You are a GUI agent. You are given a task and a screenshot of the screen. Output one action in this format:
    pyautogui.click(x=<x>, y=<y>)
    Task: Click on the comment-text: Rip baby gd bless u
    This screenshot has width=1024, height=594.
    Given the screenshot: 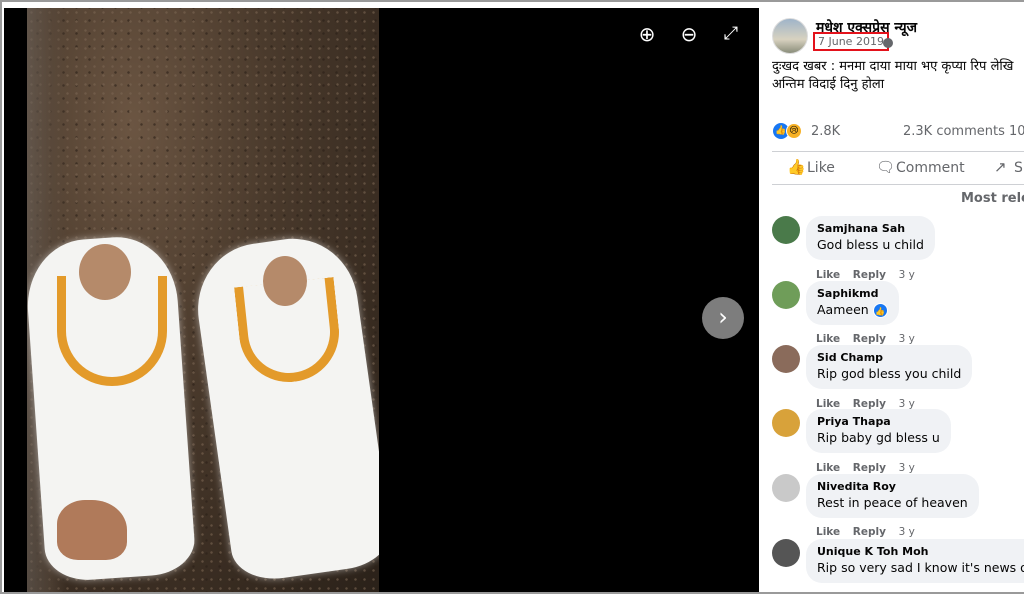 What is the action you would take?
    pyautogui.click(x=878, y=437)
    